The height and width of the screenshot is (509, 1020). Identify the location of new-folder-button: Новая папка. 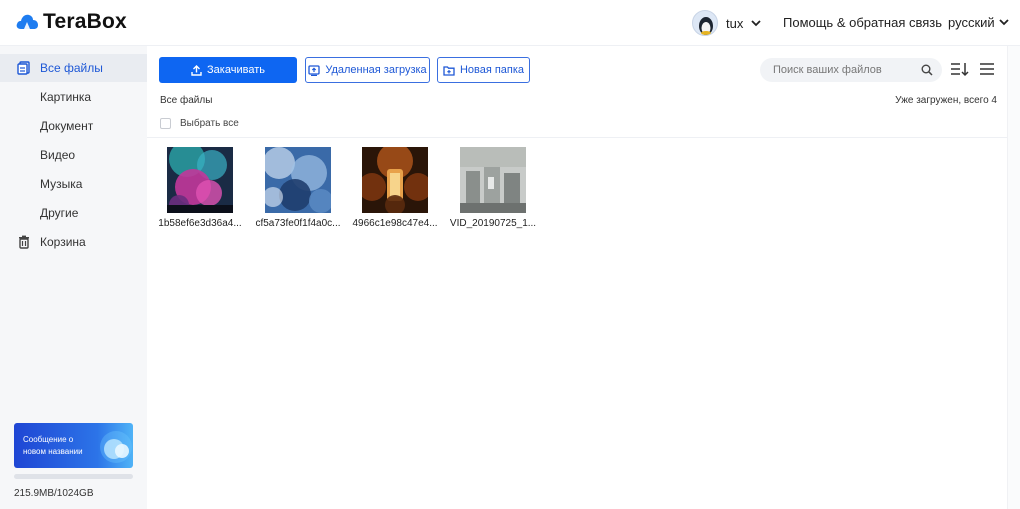
(483, 70).